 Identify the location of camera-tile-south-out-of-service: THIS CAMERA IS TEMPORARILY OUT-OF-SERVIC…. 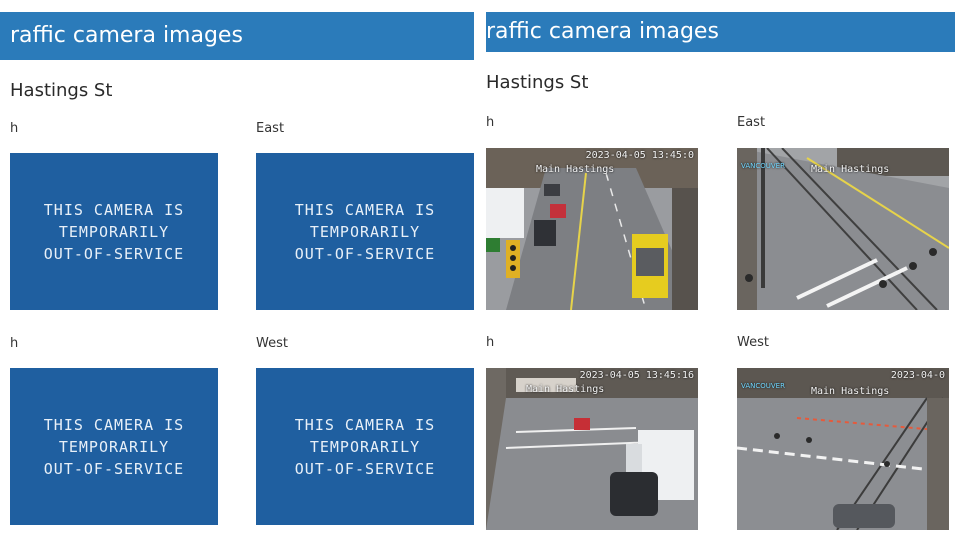
(114, 446).